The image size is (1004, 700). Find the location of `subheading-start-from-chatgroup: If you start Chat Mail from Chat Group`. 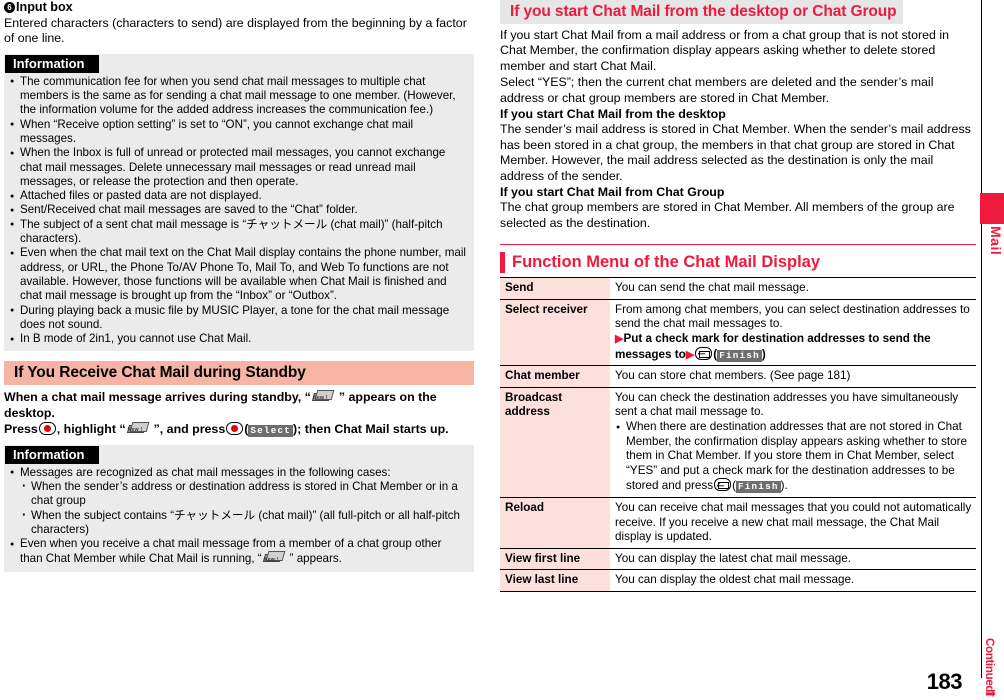

subheading-start-from-chatgroup: If you start Chat Mail from Chat Group is located at coordinates (612, 192).